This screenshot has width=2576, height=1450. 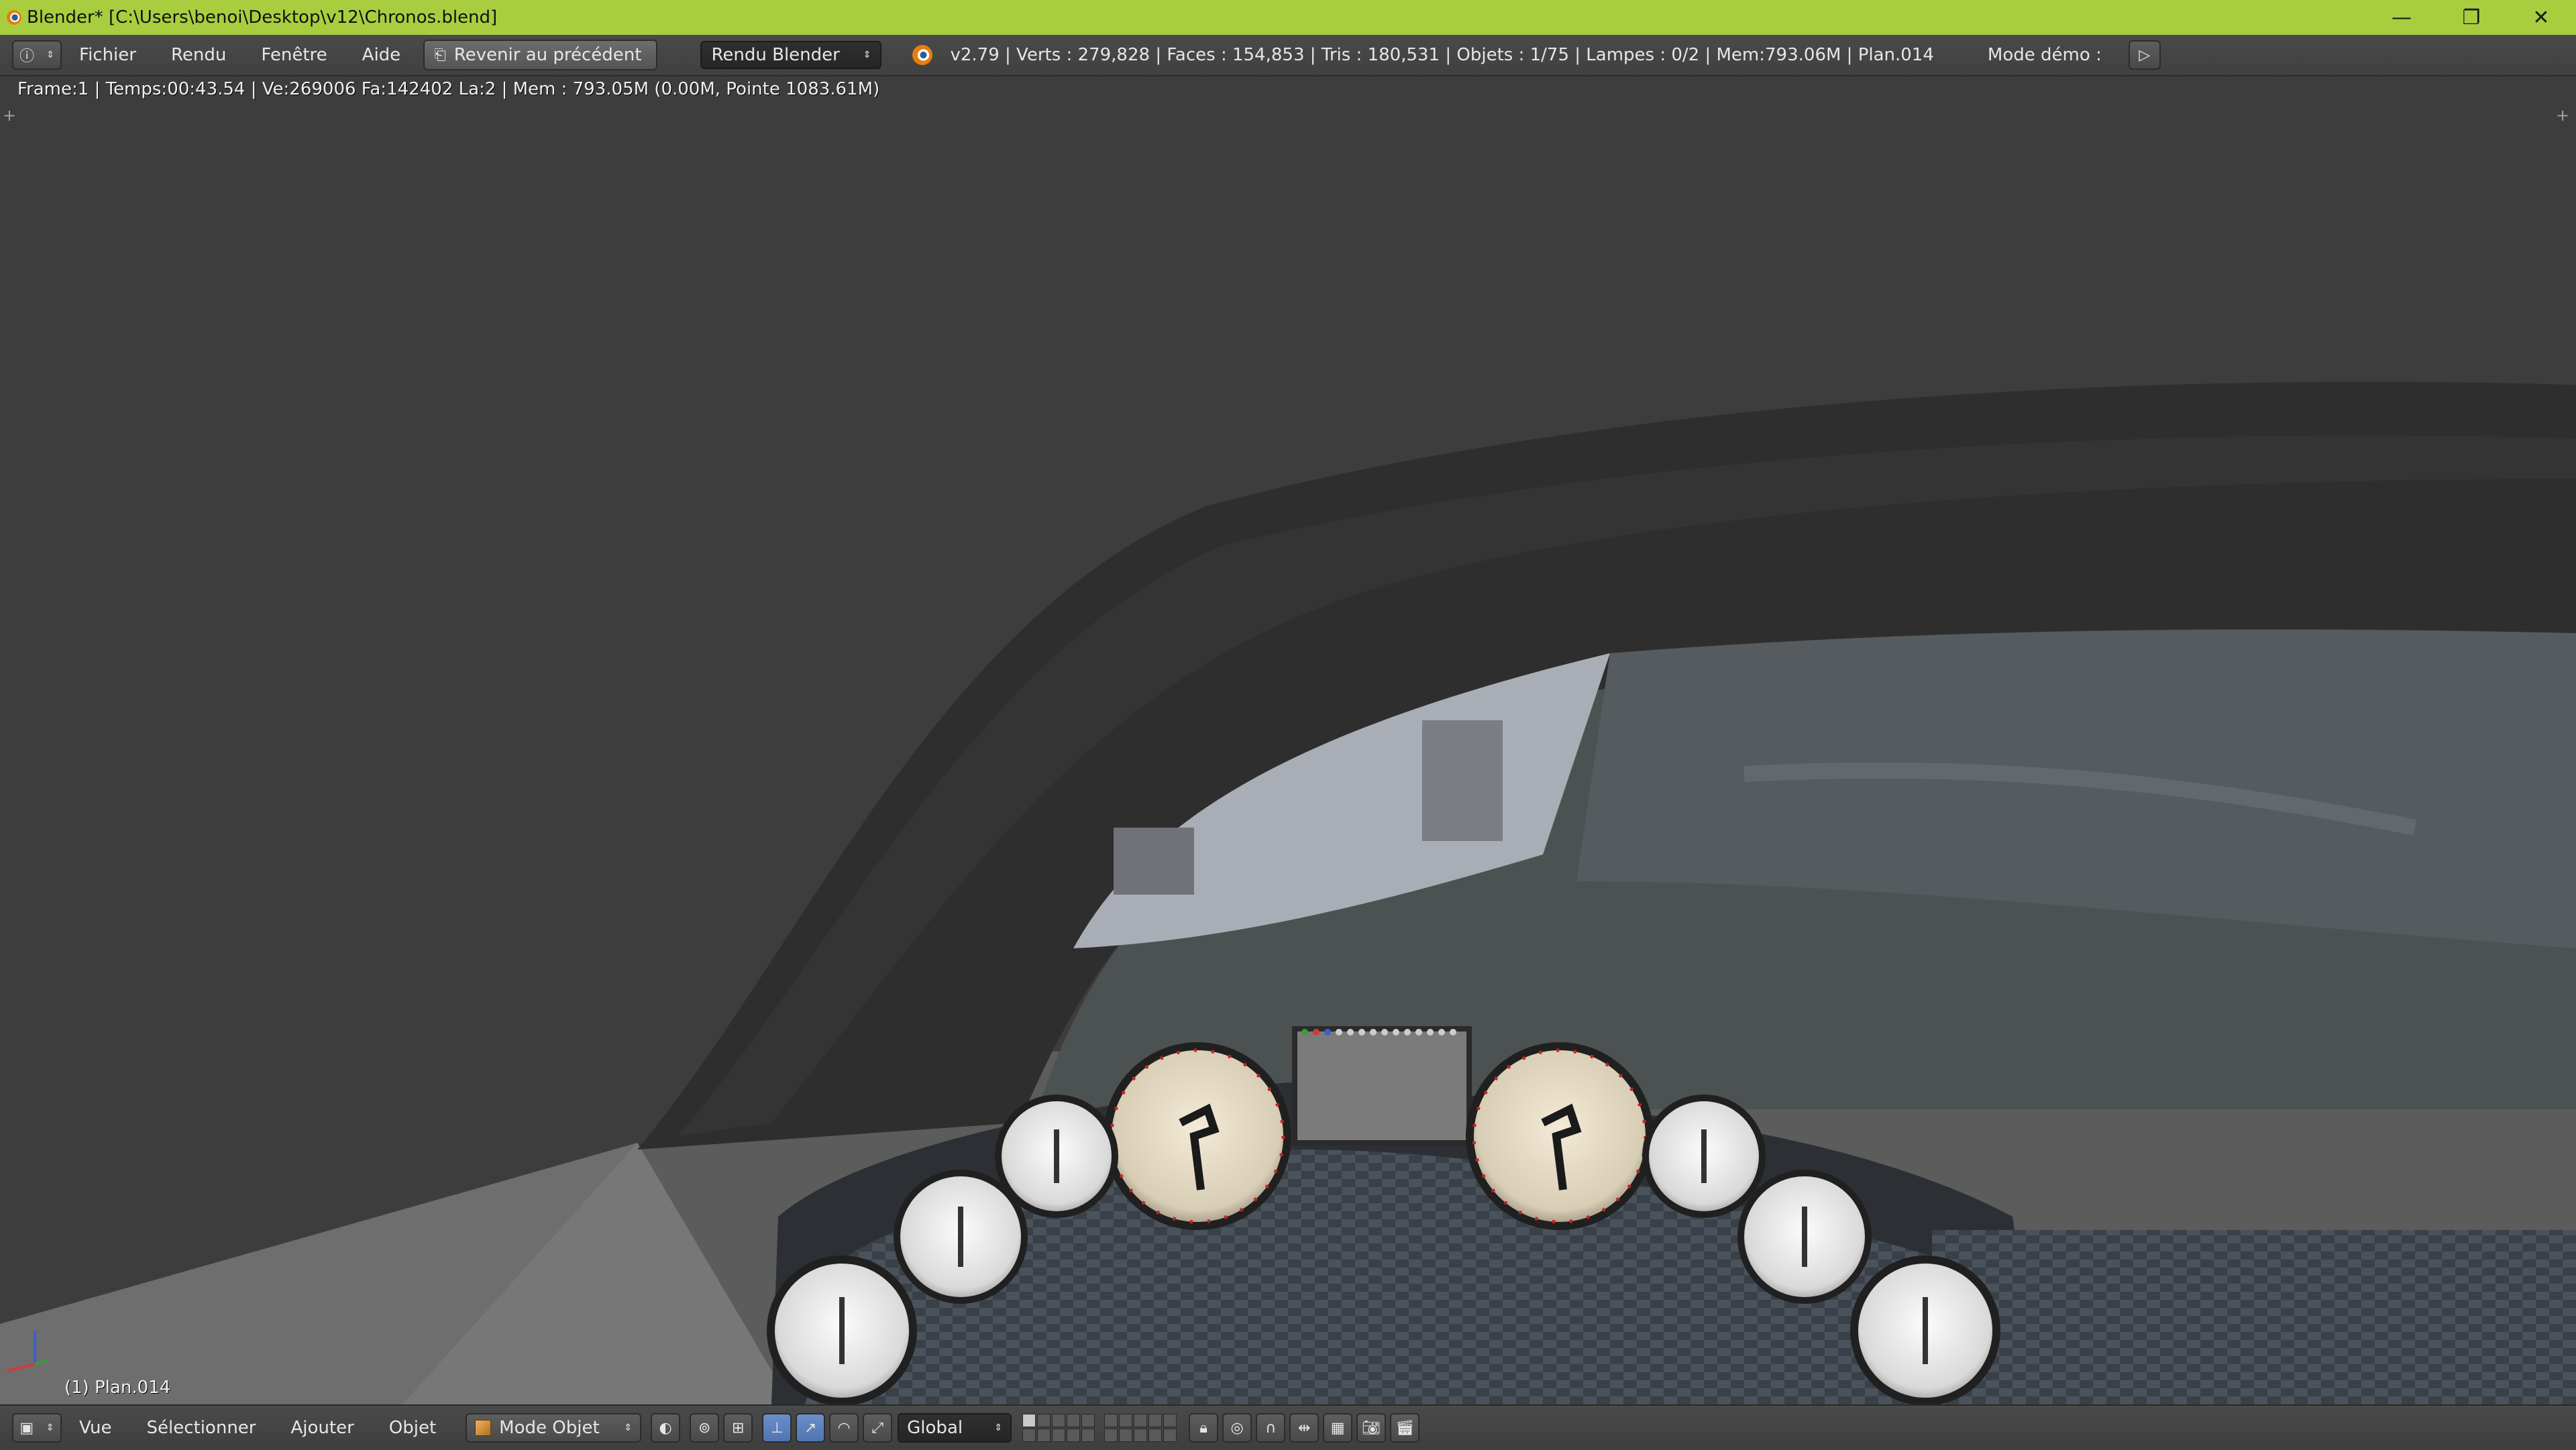 I want to click on maximize-button: ❐, so click(x=2471, y=17).